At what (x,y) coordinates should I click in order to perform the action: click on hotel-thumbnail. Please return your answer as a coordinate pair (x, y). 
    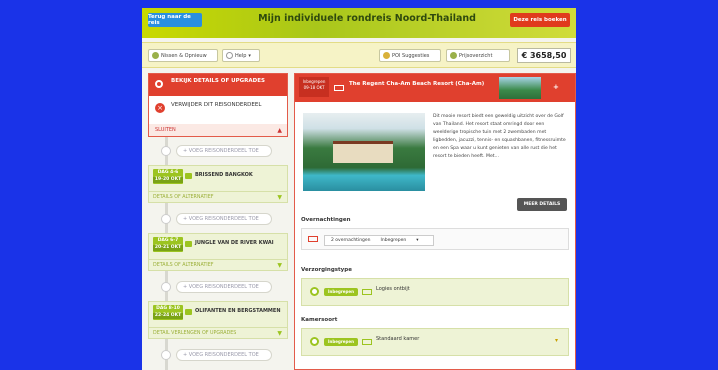
    Looking at the image, I should click on (520, 88).